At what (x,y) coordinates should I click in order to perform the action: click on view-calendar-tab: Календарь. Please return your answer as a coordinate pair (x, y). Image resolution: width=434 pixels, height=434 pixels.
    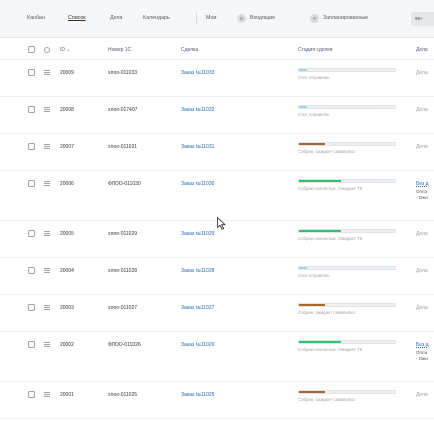
    Looking at the image, I should click on (156, 18).